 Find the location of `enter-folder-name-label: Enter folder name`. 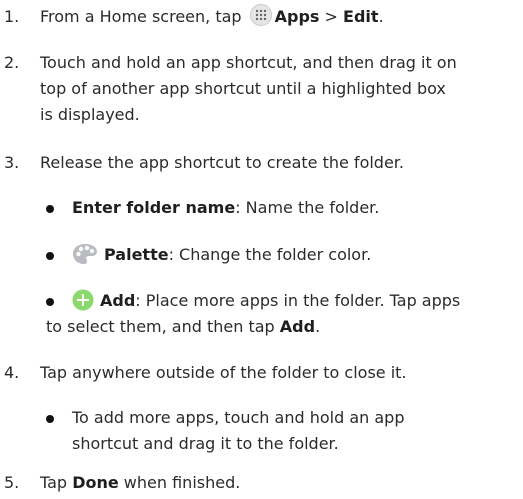

enter-folder-name-label: Enter folder name is located at coordinates (154, 207).